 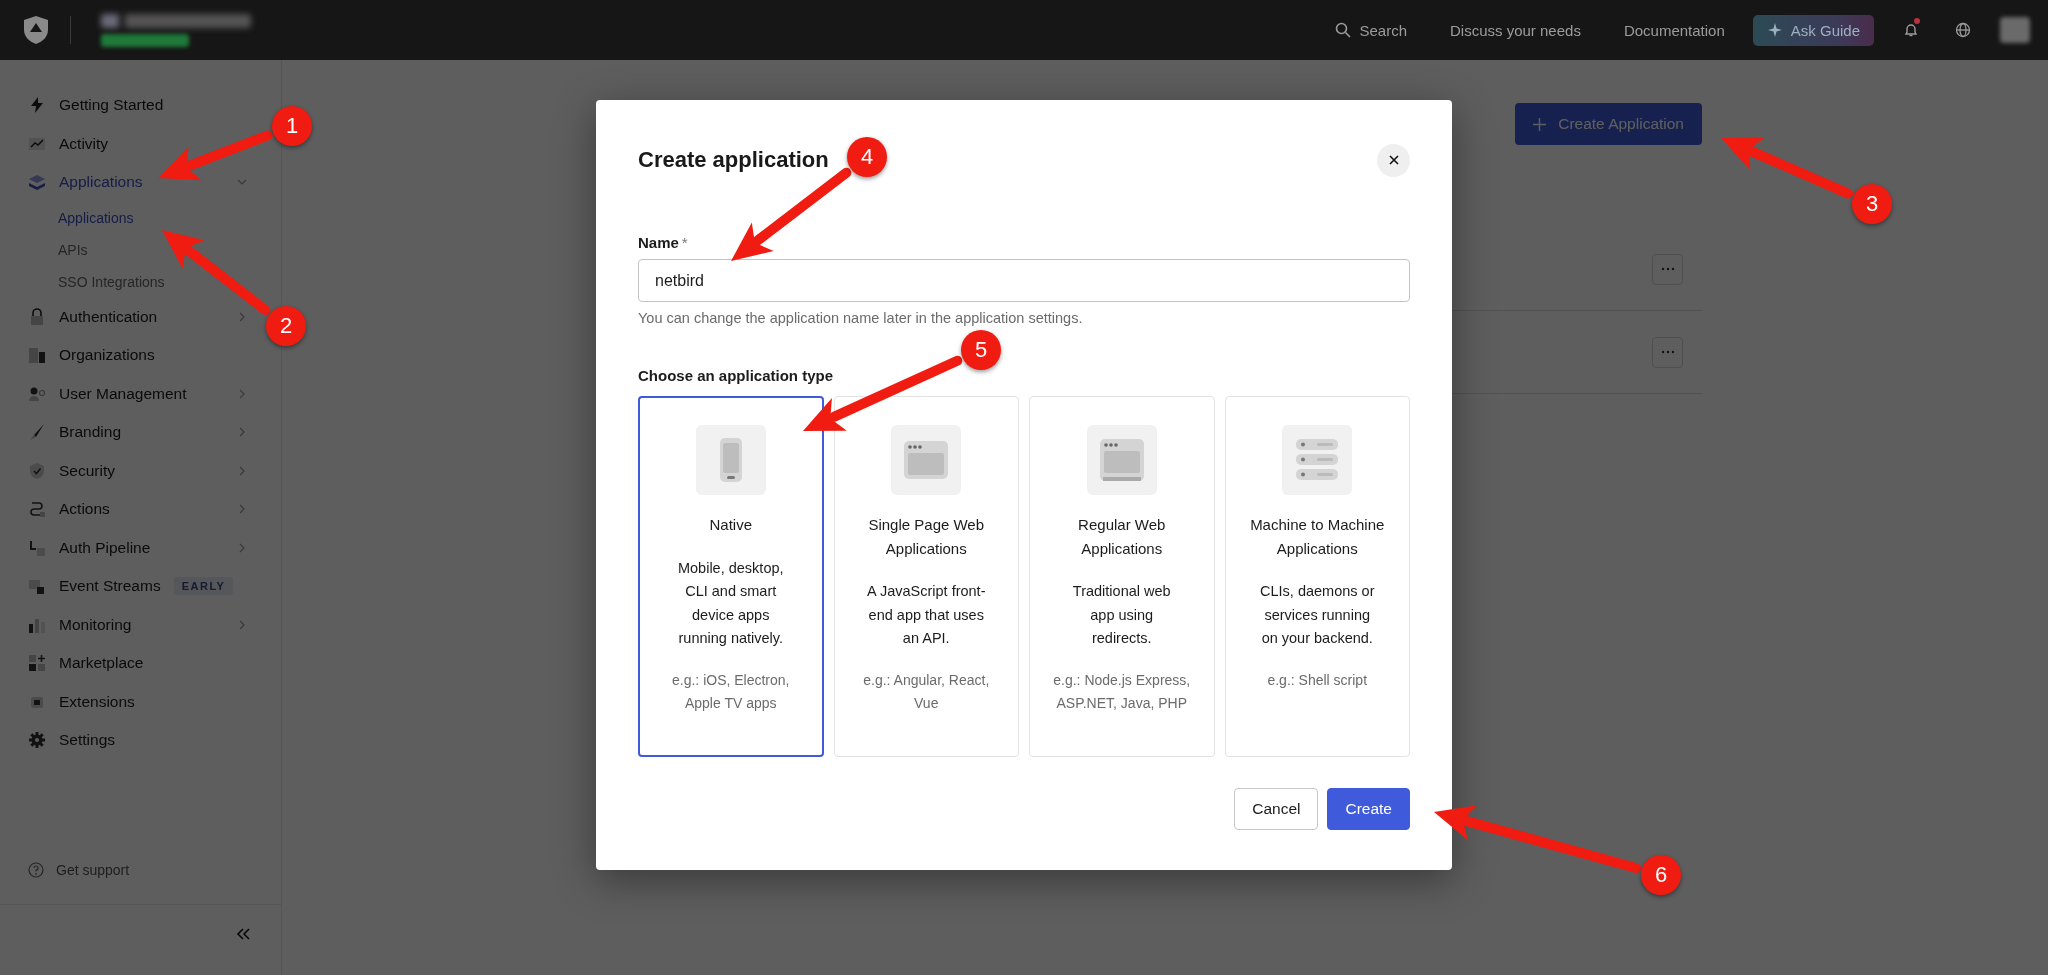 What do you see at coordinates (1024, 280) in the screenshot?
I see `name-input-field: netbird` at bounding box center [1024, 280].